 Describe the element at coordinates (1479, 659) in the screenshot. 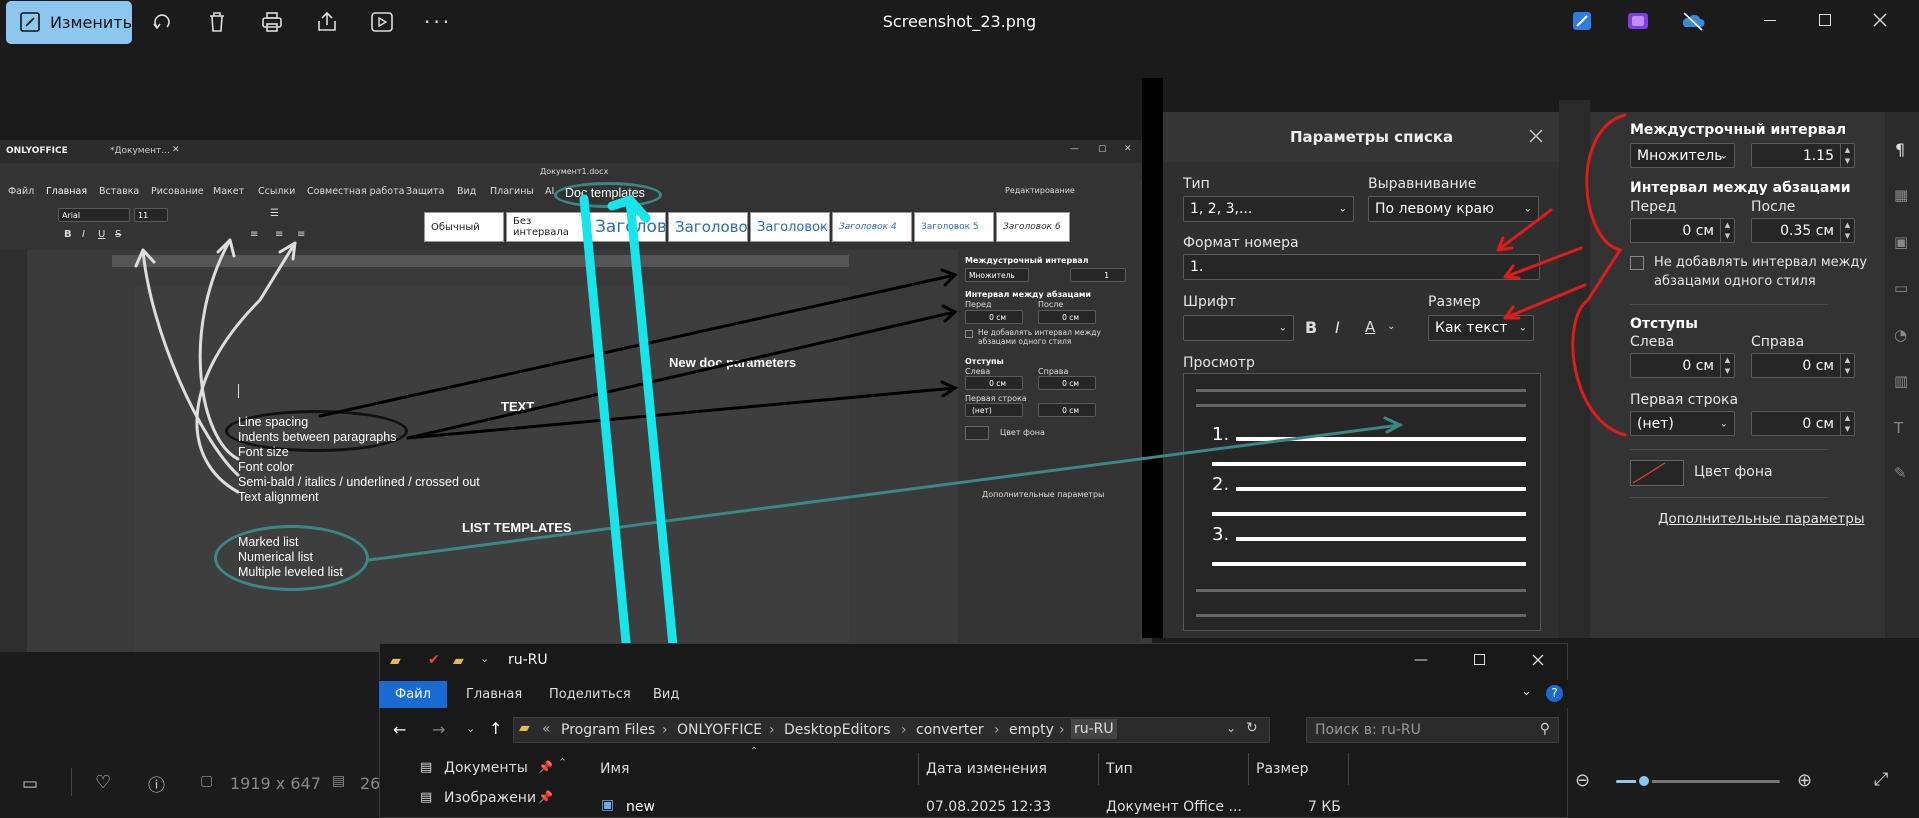

I see `explorer-maximize-icon` at that location.